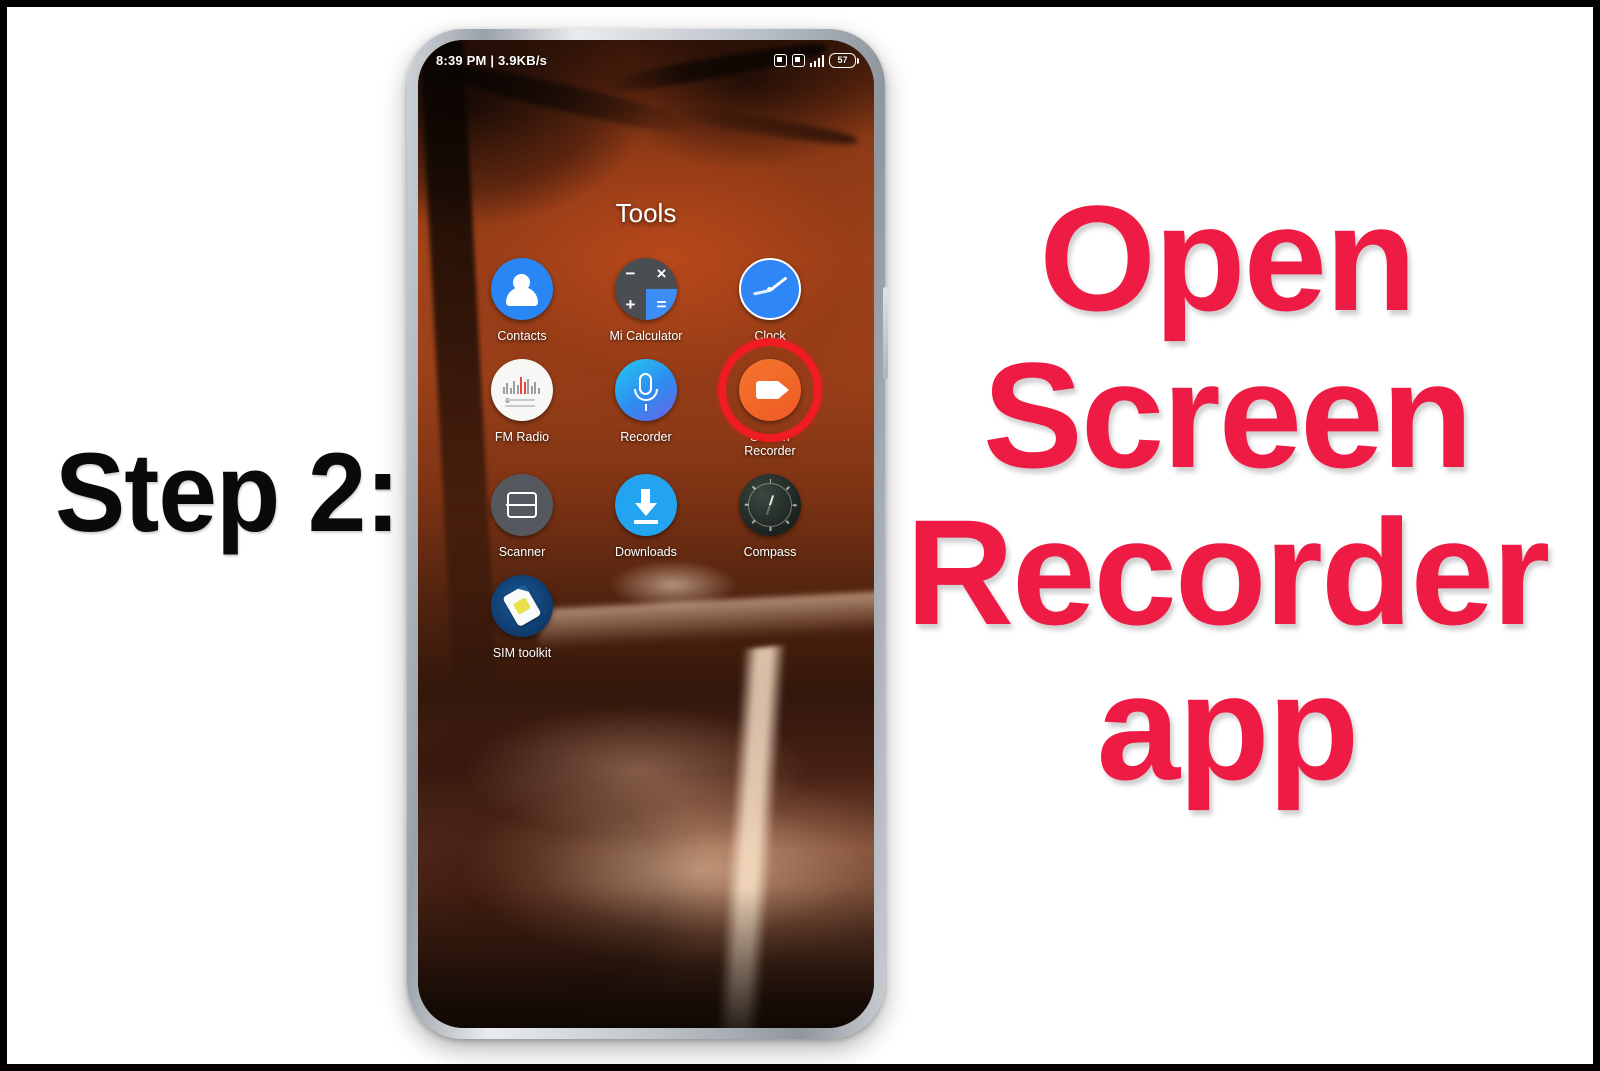 The width and height of the screenshot is (1600, 1071). I want to click on status-time-and-netspeed: 8:39 PM | 3.9KB/s, so click(492, 60).